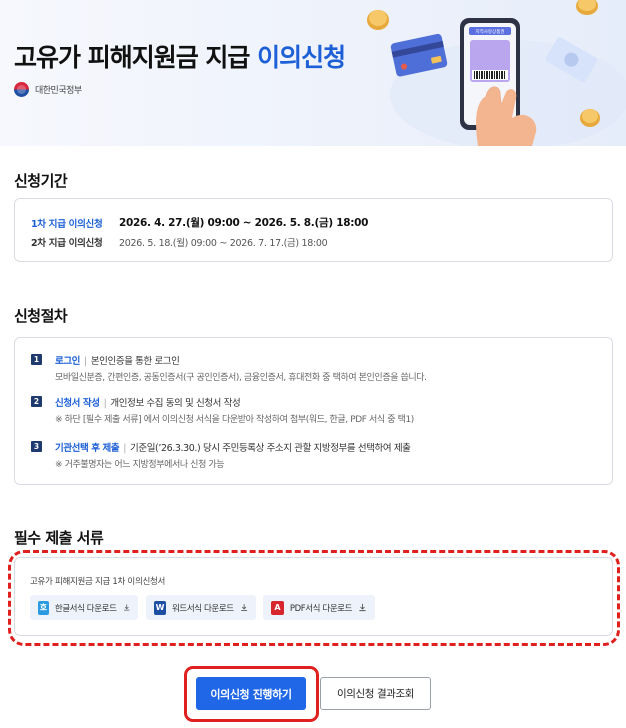  What do you see at coordinates (277, 607) in the screenshot?
I see `pdf-file-icon: A` at bounding box center [277, 607].